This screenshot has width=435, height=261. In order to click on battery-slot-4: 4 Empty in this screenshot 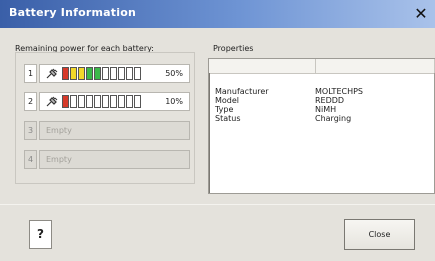, I will do `click(107, 159)`.